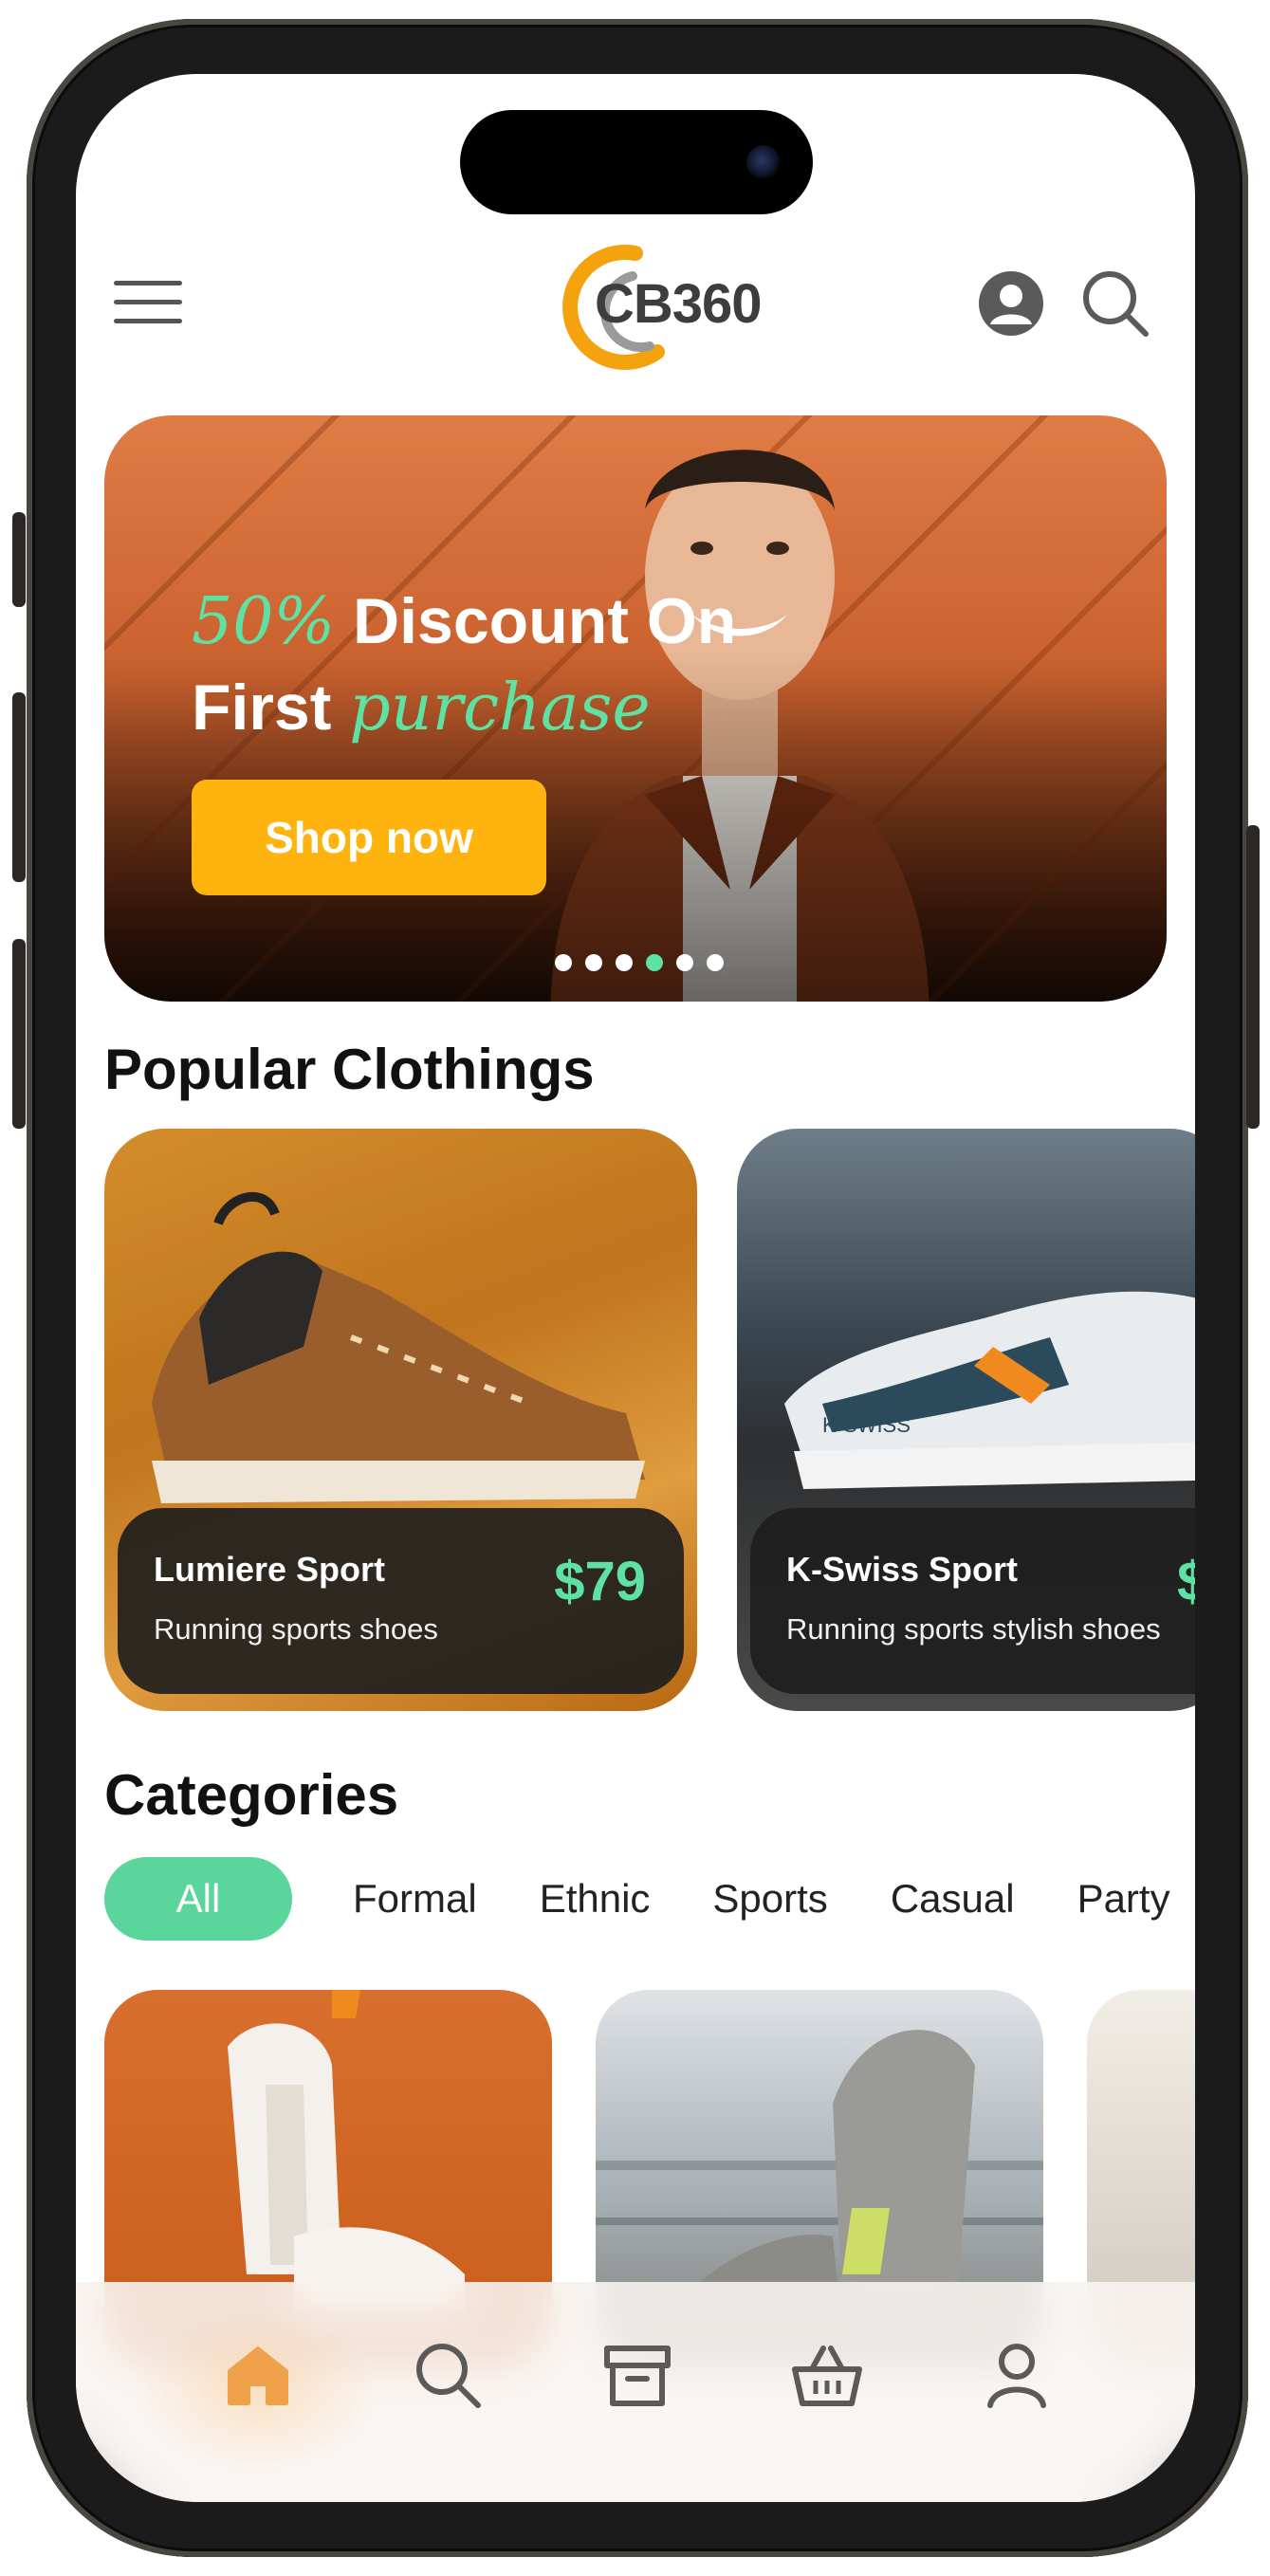 This screenshot has width=1270, height=2576. I want to click on basket-icon, so click(827, 2375).